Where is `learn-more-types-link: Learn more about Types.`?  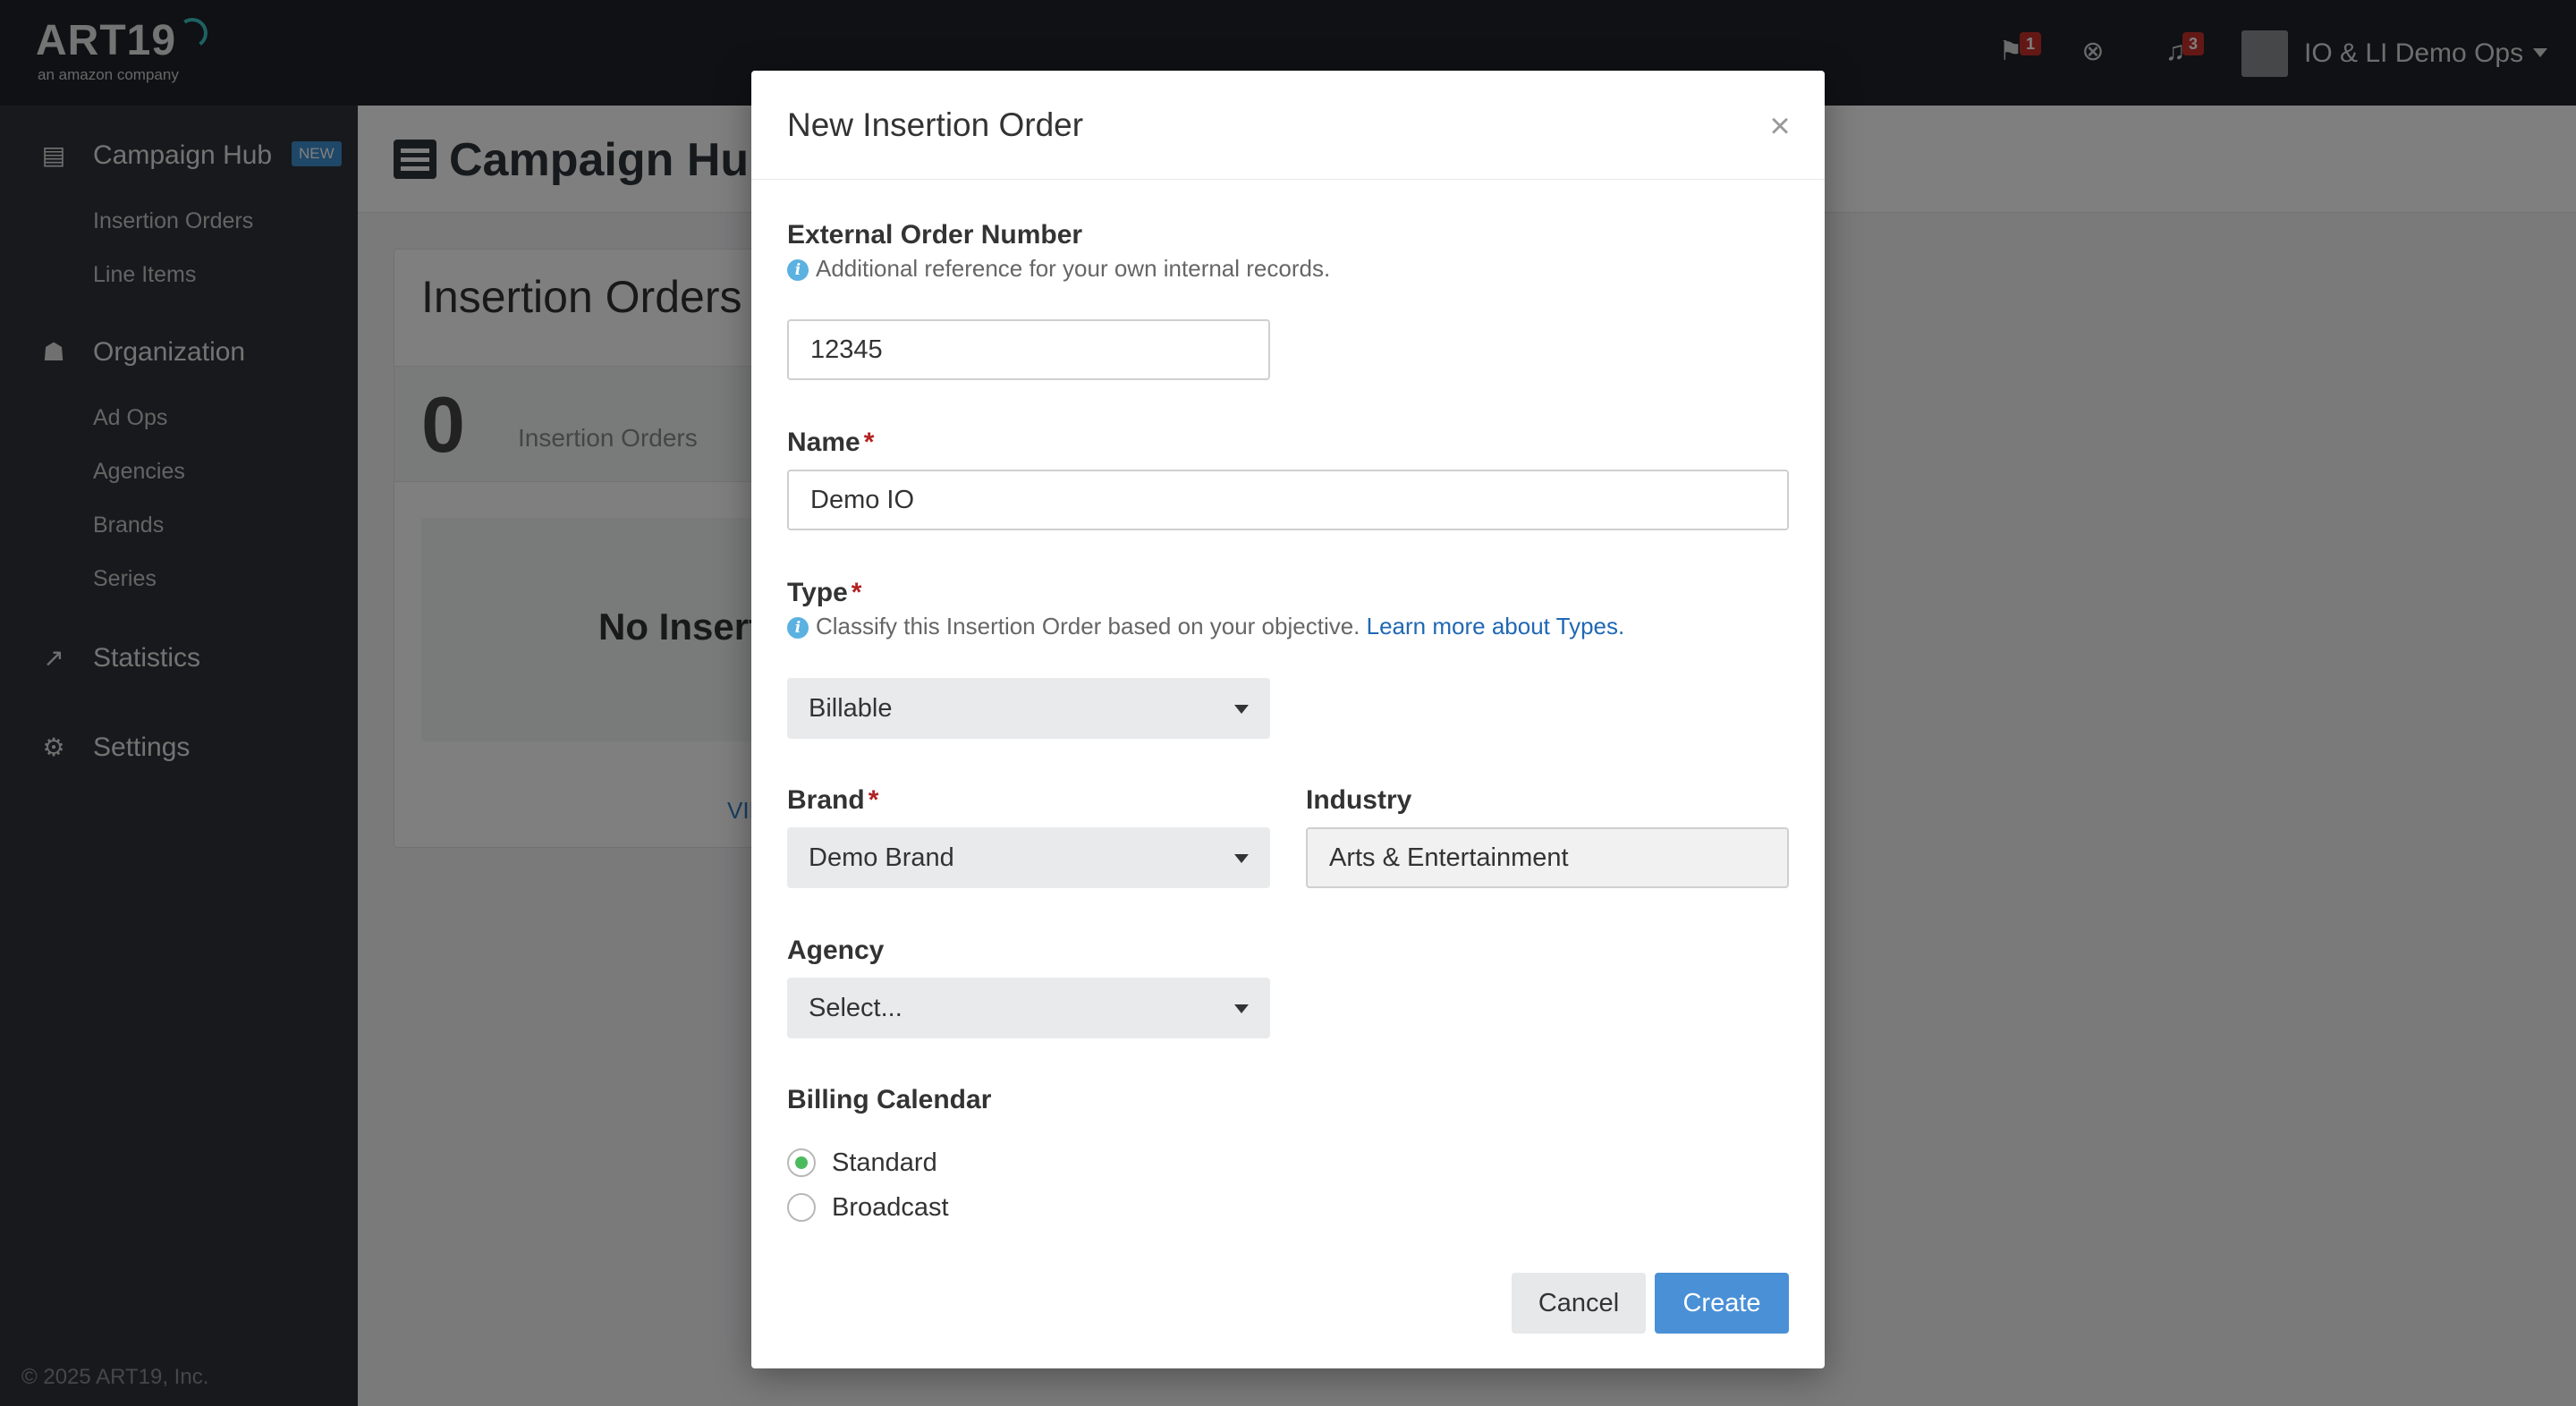 learn-more-types-link: Learn more about Types. is located at coordinates (1496, 626).